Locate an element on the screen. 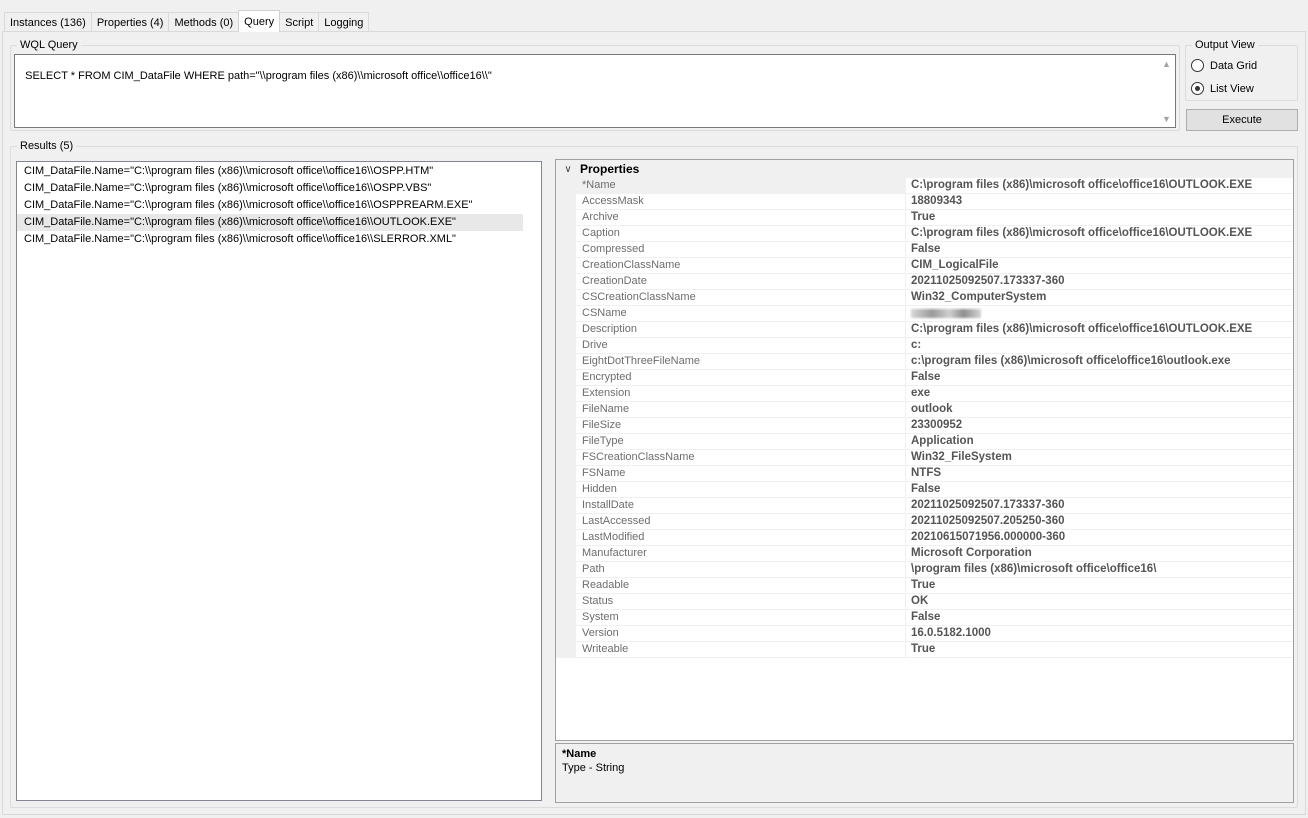 The width and height of the screenshot is (1308, 818). property-row: Writeable True is located at coordinates (924, 650).